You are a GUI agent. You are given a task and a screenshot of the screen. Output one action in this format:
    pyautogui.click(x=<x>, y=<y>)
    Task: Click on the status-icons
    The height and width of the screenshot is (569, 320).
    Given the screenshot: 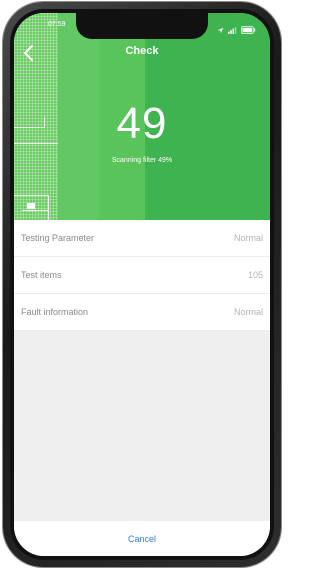 What is the action you would take?
    pyautogui.click(x=236, y=30)
    